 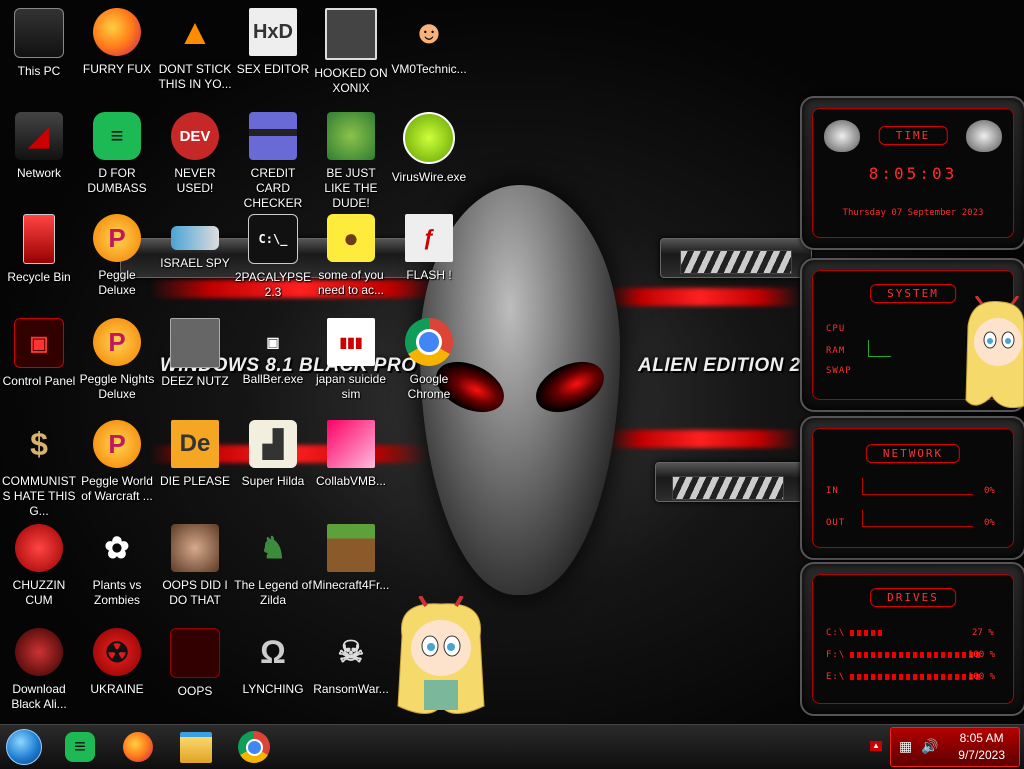 I want to click on network-icon: ◢, so click(x=39, y=136).